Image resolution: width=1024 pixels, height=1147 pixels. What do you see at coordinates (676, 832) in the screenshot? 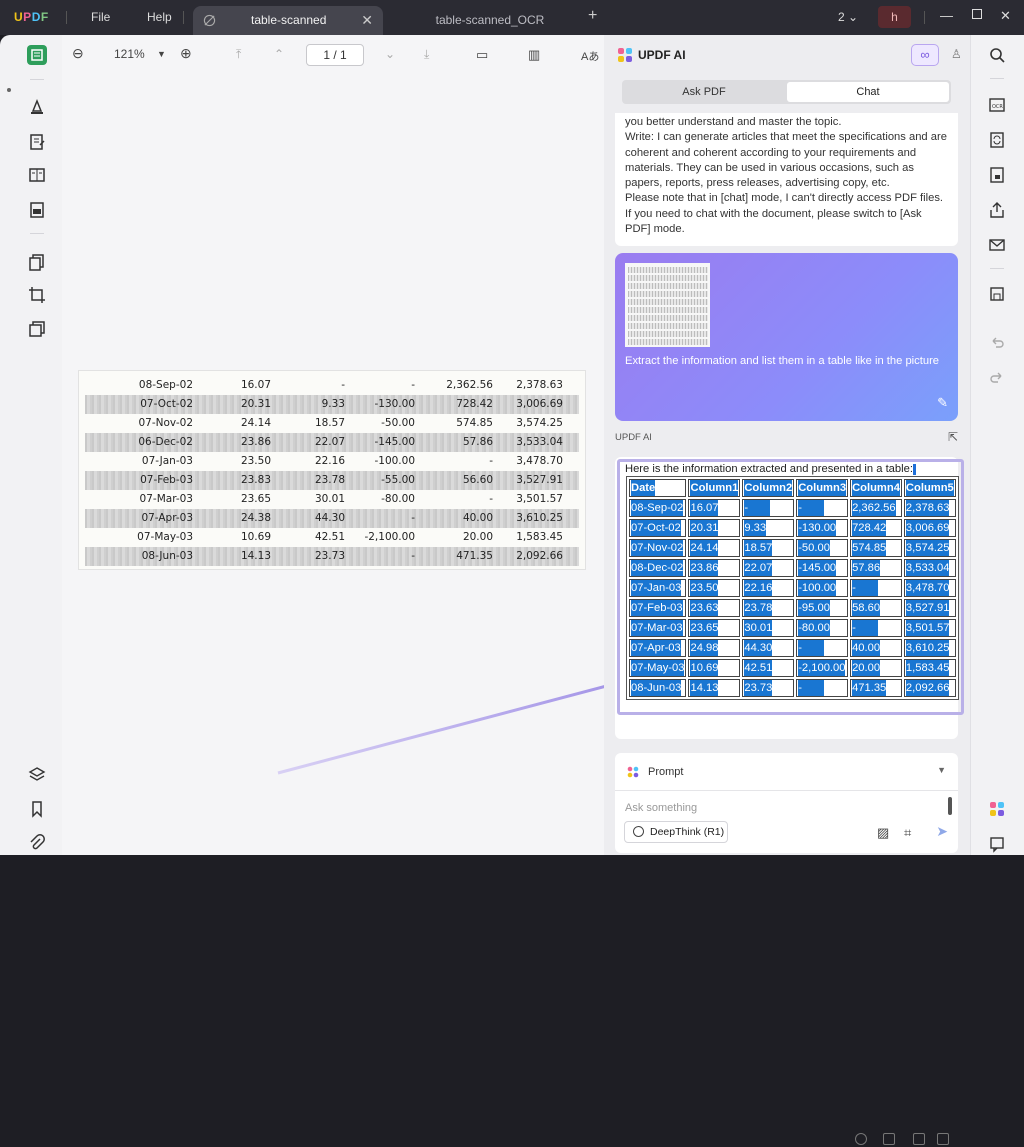
I see `deepthink-toggle: DeepThink (R1)` at bounding box center [676, 832].